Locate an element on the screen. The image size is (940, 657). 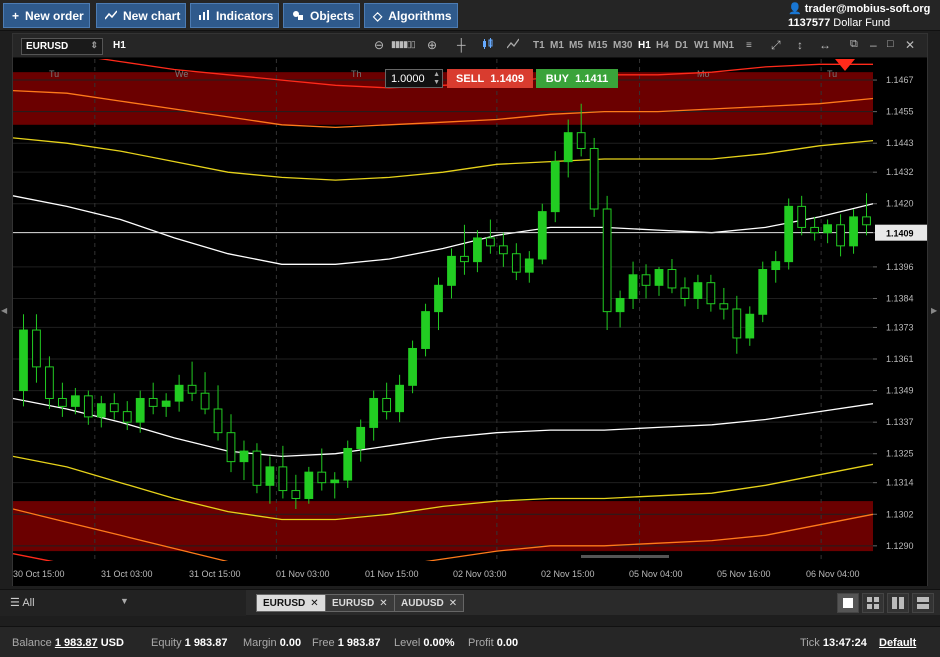
timeframe-d1: D1 is located at coordinates (681, 45).